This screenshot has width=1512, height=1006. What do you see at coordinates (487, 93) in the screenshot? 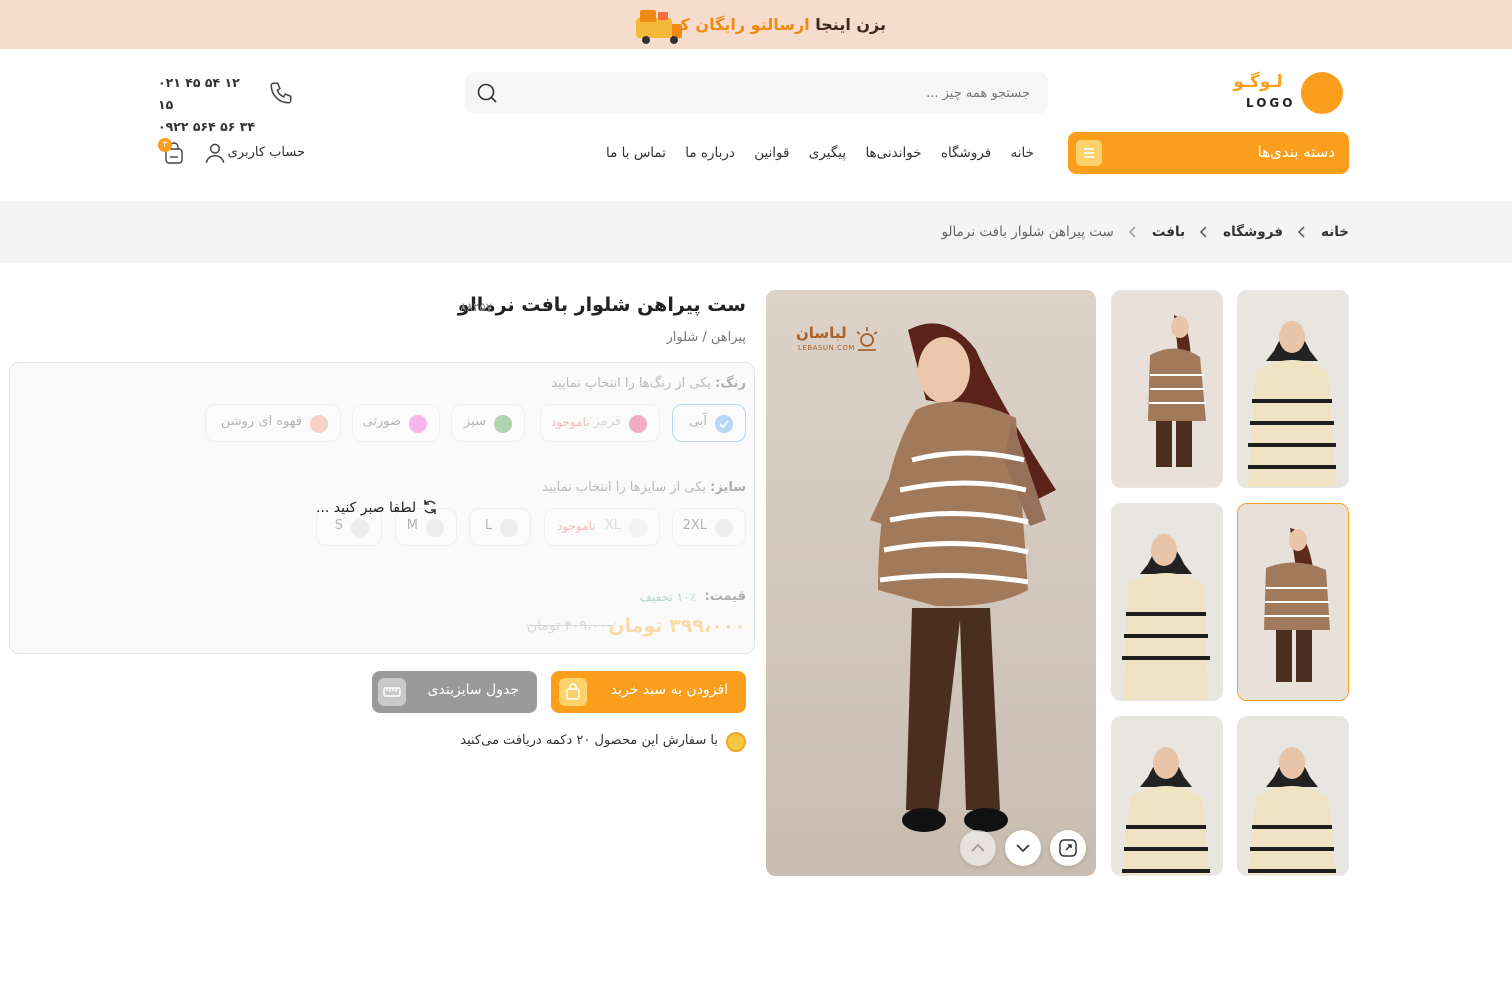
I see `search-icon` at bounding box center [487, 93].